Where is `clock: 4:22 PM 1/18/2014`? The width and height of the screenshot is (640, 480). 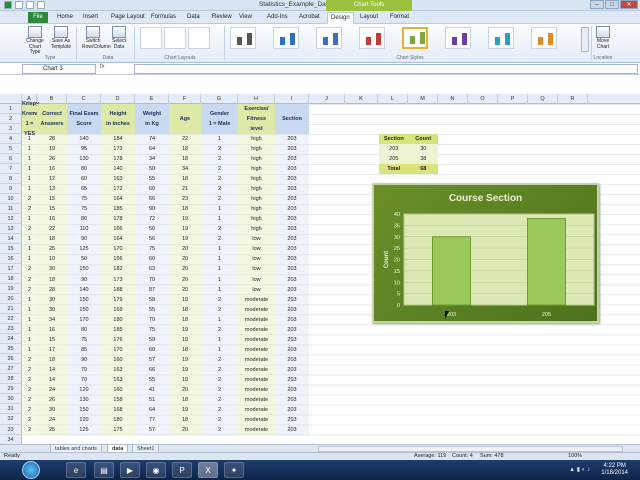 clock: 4:22 PM 1/18/2014 is located at coordinates (614, 470).